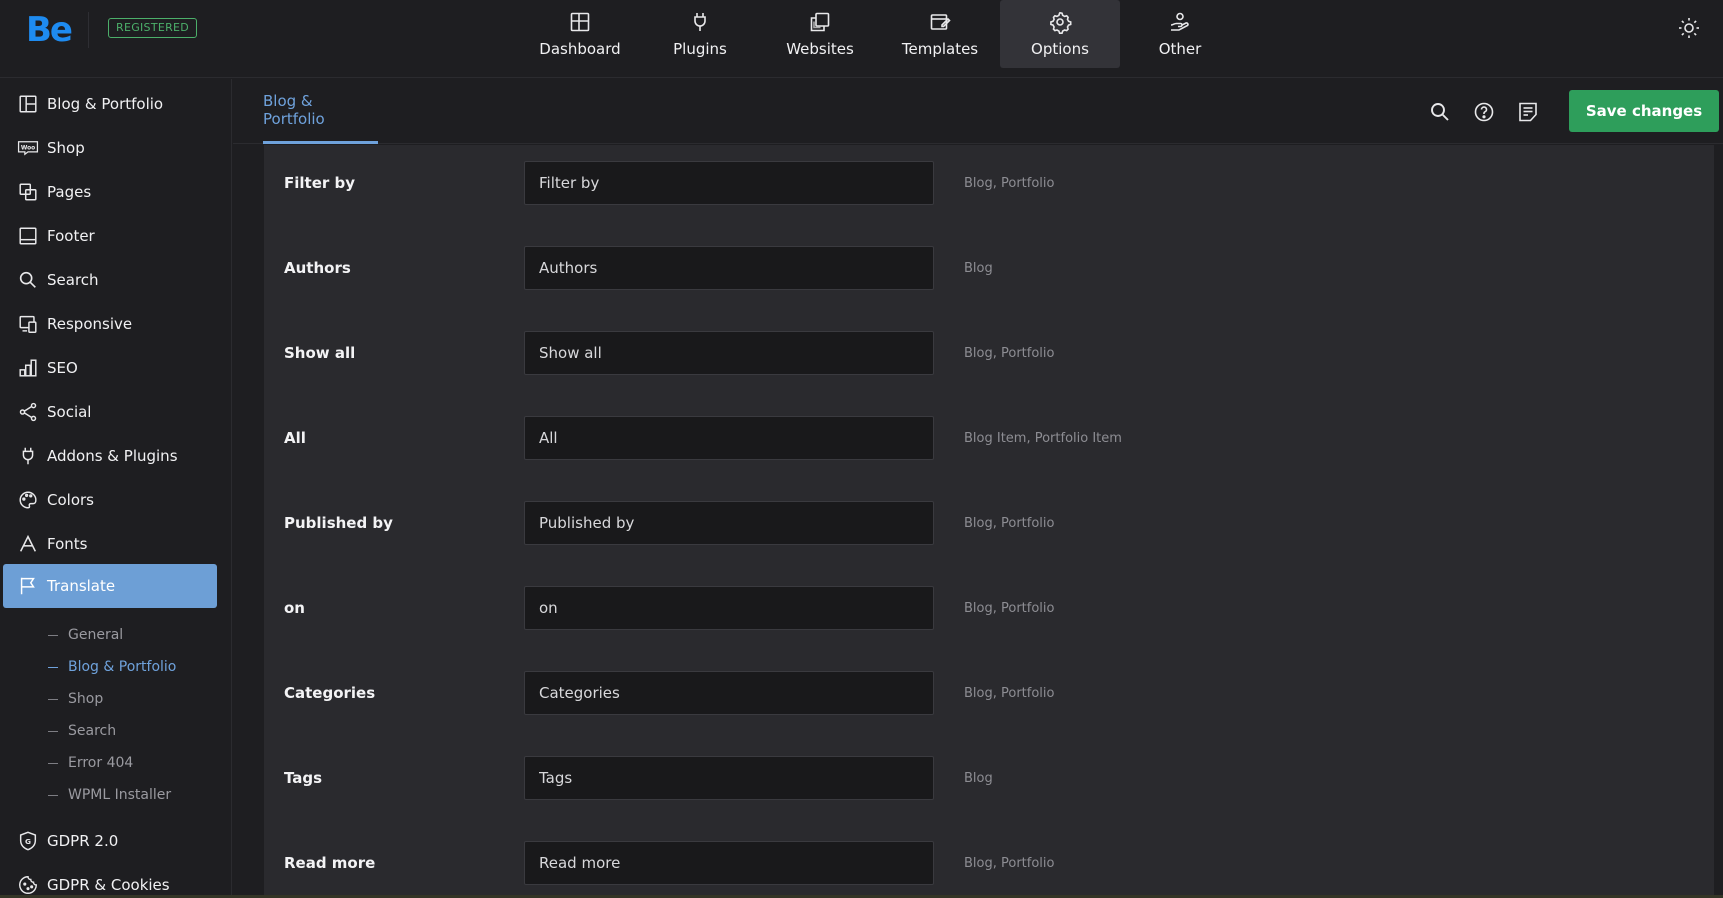  I want to click on filter-by-input, so click(729, 183).